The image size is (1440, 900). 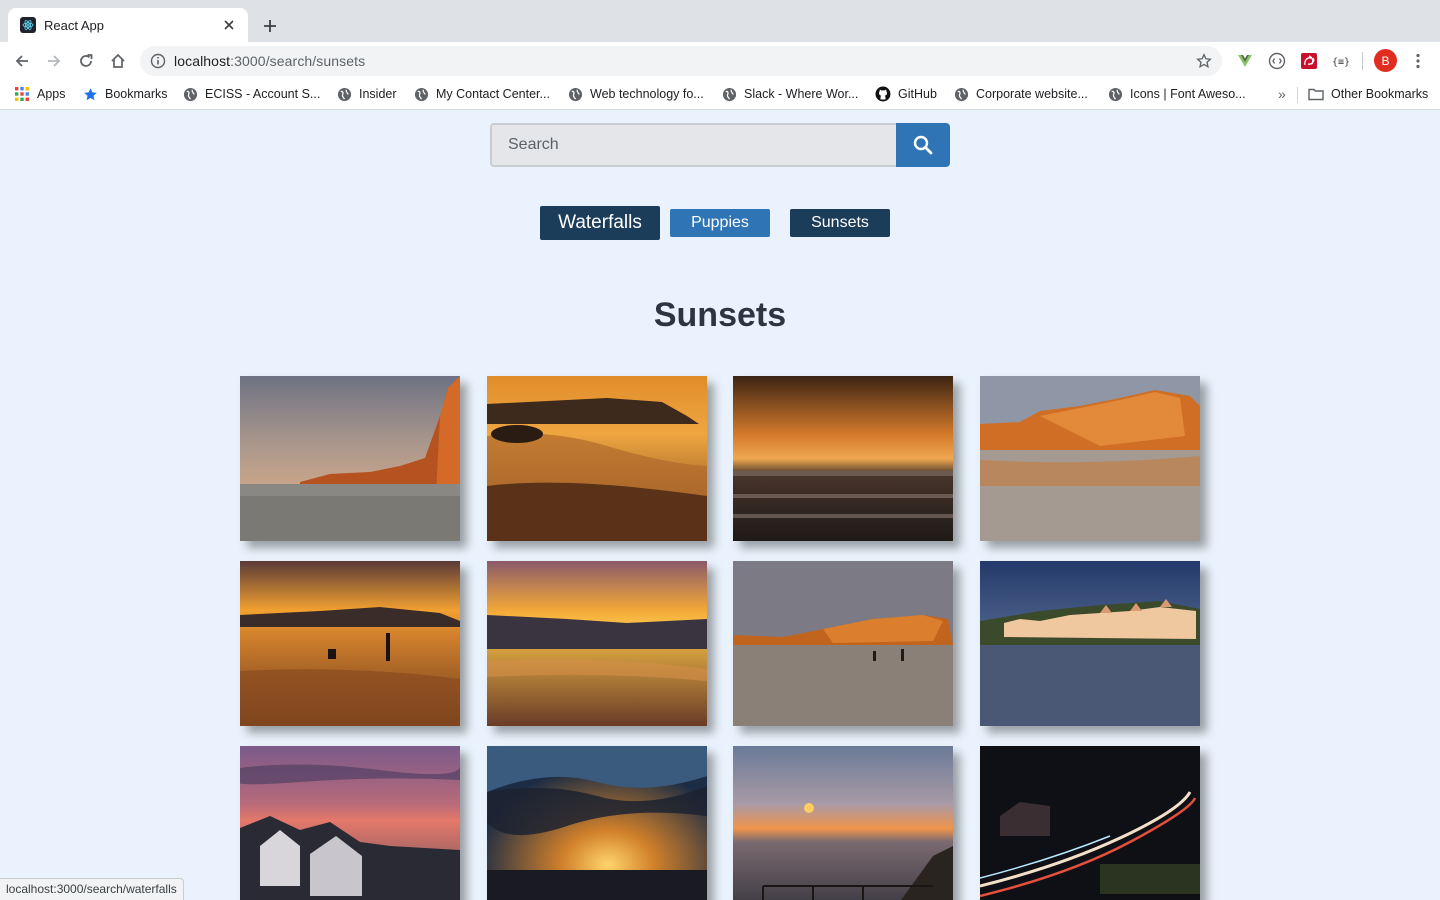 What do you see at coordinates (883, 94) in the screenshot?
I see `github-icon` at bounding box center [883, 94].